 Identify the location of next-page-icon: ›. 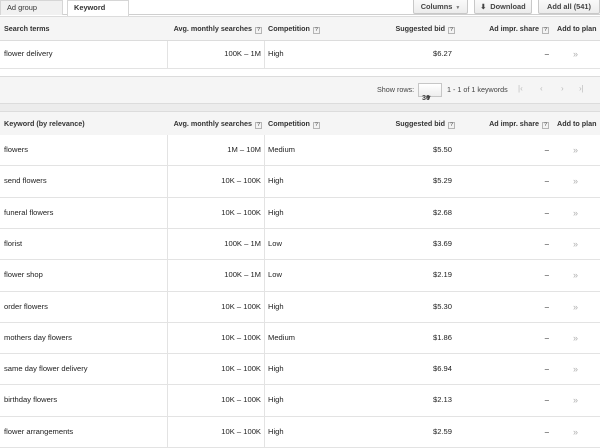
(562, 88).